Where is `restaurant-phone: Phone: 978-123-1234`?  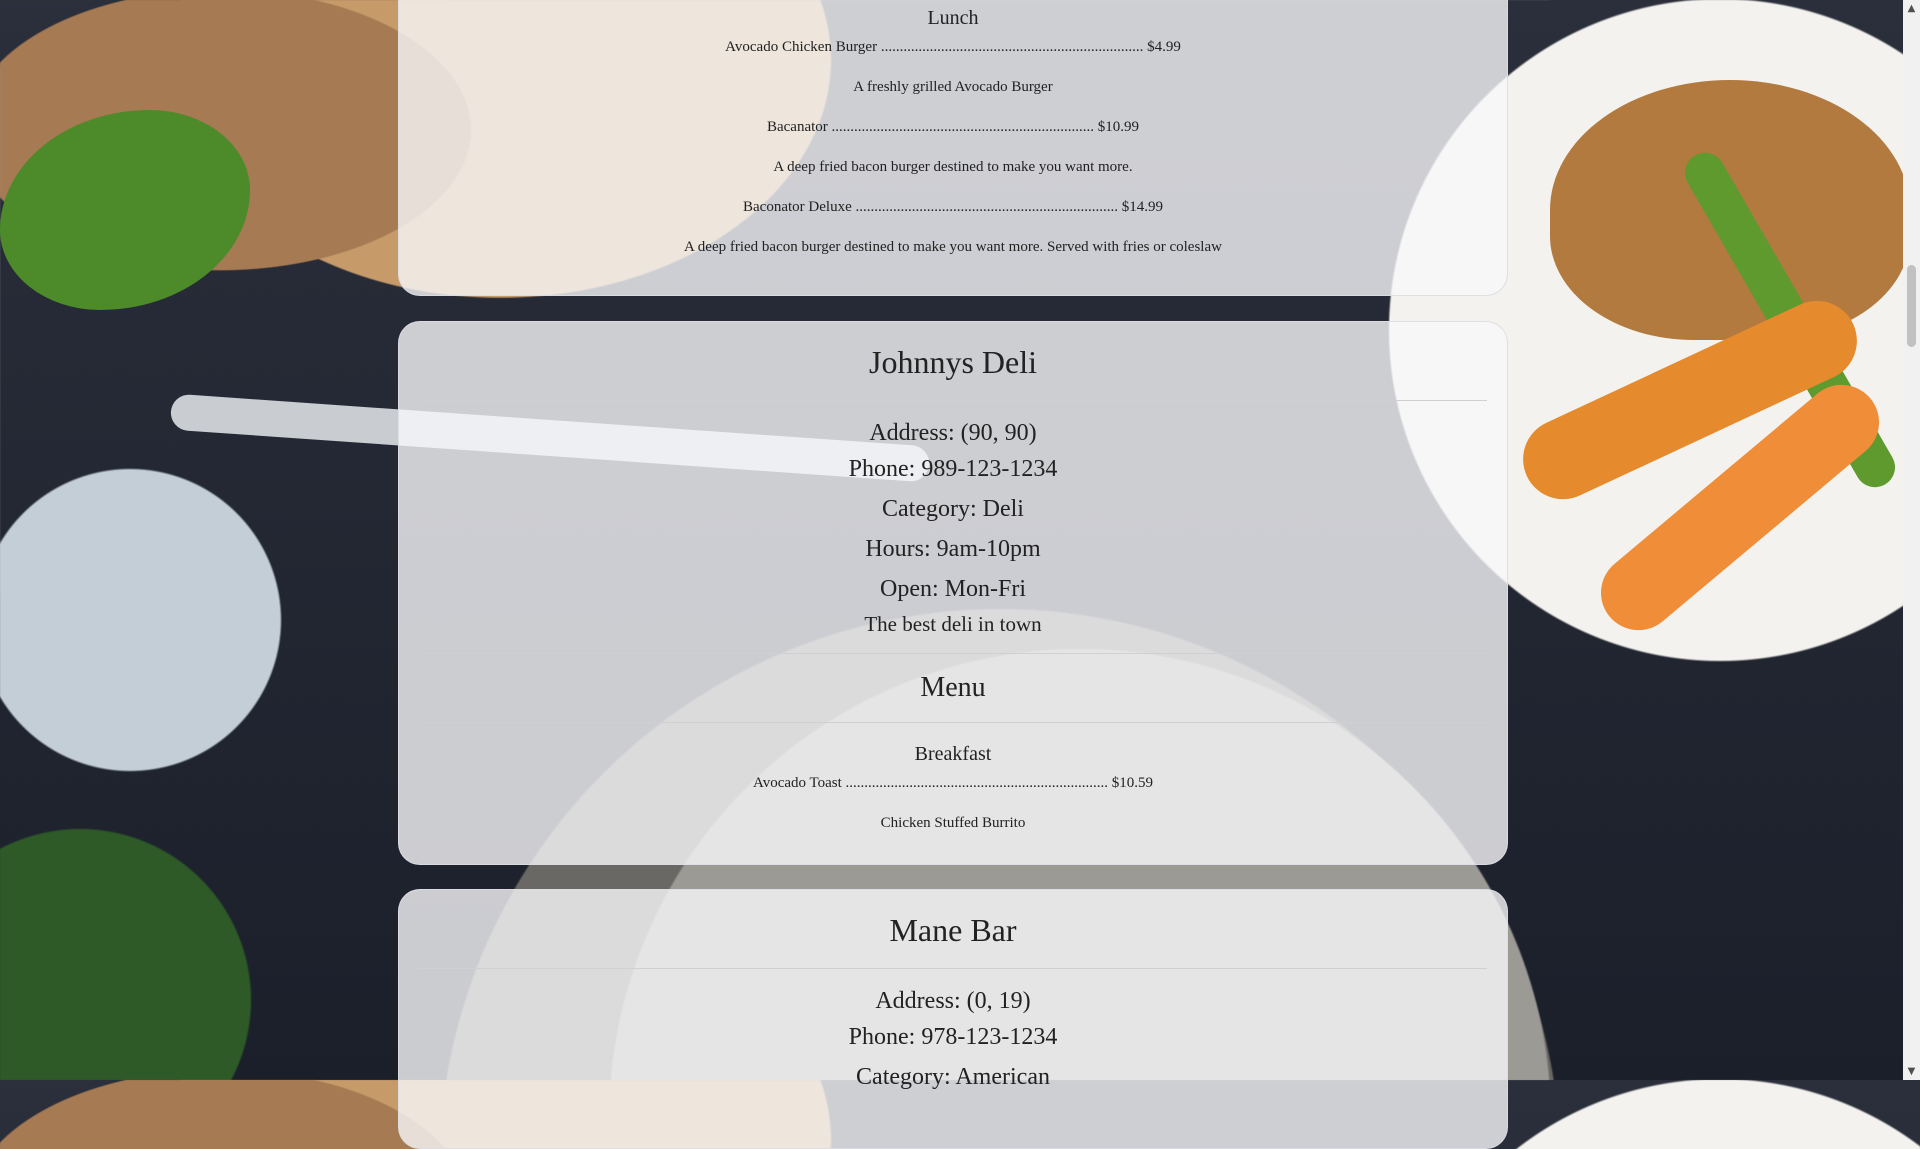 restaurant-phone: Phone: 978-123-1234 is located at coordinates (953, 1037).